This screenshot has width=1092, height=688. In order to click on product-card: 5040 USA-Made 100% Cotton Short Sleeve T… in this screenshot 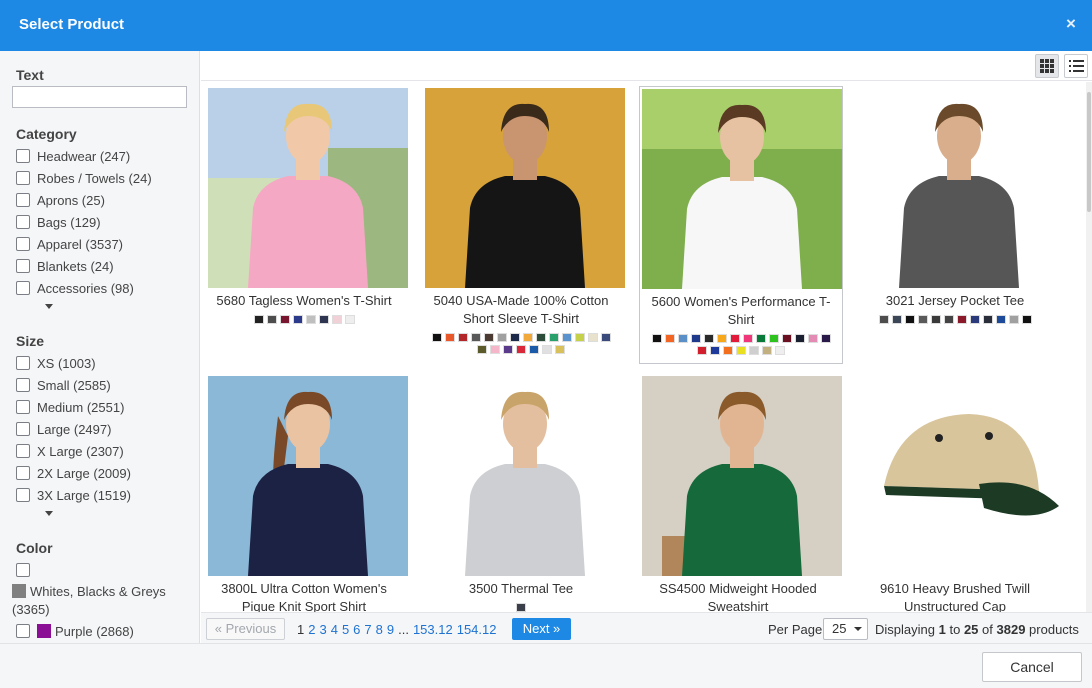, I will do `click(522, 222)`.